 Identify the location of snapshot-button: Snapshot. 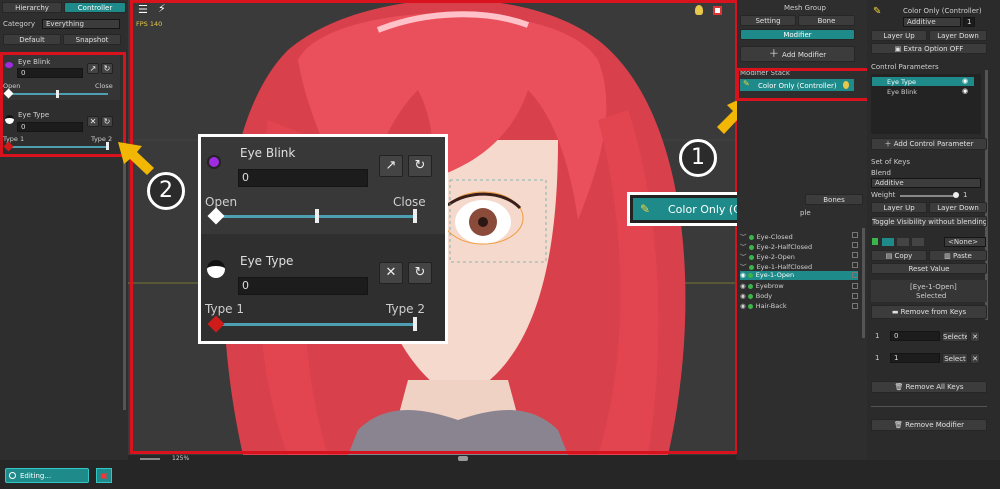
(92, 39).